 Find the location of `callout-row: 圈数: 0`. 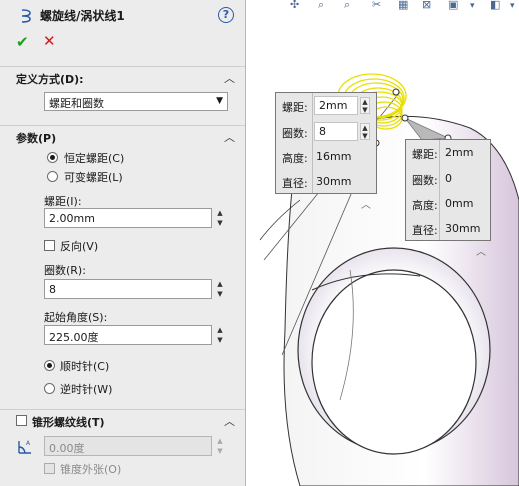

callout-row: 圈数: 0 is located at coordinates (448, 179).